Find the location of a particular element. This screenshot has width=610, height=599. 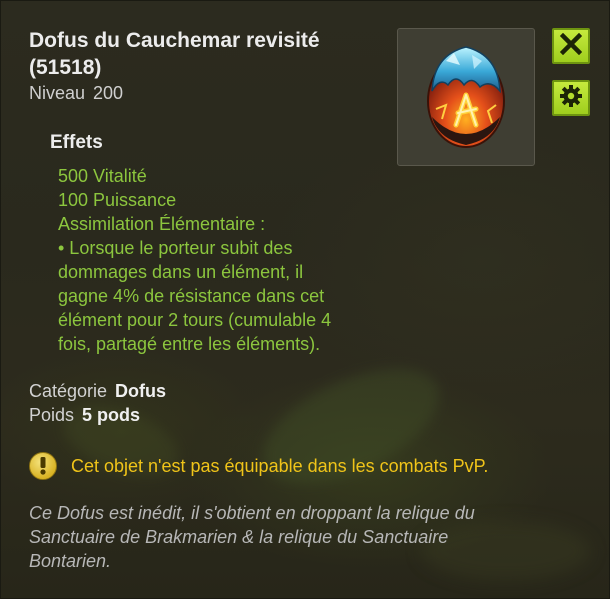

item-image-frame is located at coordinates (466, 97).